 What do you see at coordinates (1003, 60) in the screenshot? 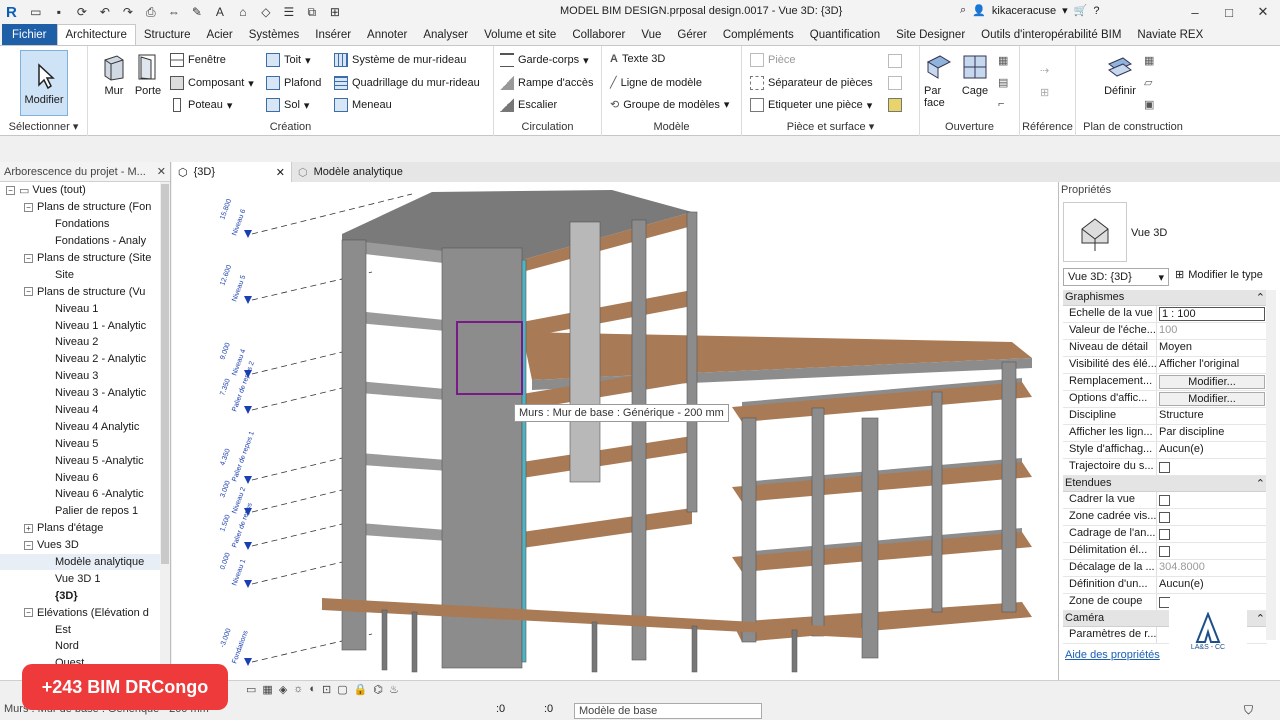
I see `wall-opening-icon: ▦` at bounding box center [1003, 60].